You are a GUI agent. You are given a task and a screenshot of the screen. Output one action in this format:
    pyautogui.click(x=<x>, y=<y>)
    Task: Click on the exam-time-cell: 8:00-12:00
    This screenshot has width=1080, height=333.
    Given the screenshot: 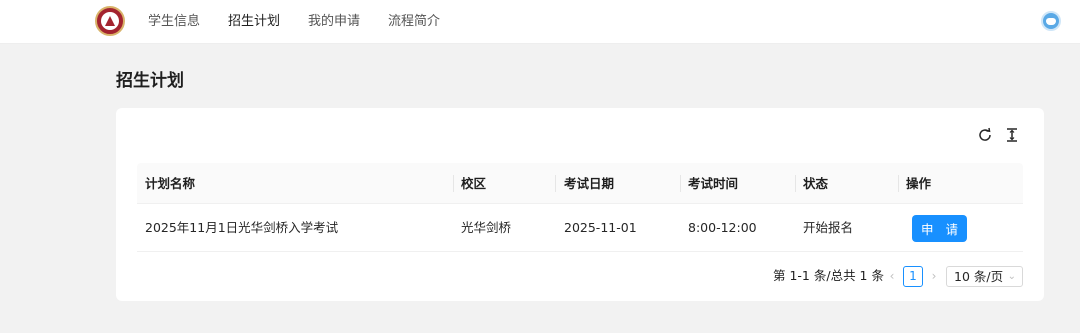 What is the action you would take?
    pyautogui.click(x=722, y=227)
    